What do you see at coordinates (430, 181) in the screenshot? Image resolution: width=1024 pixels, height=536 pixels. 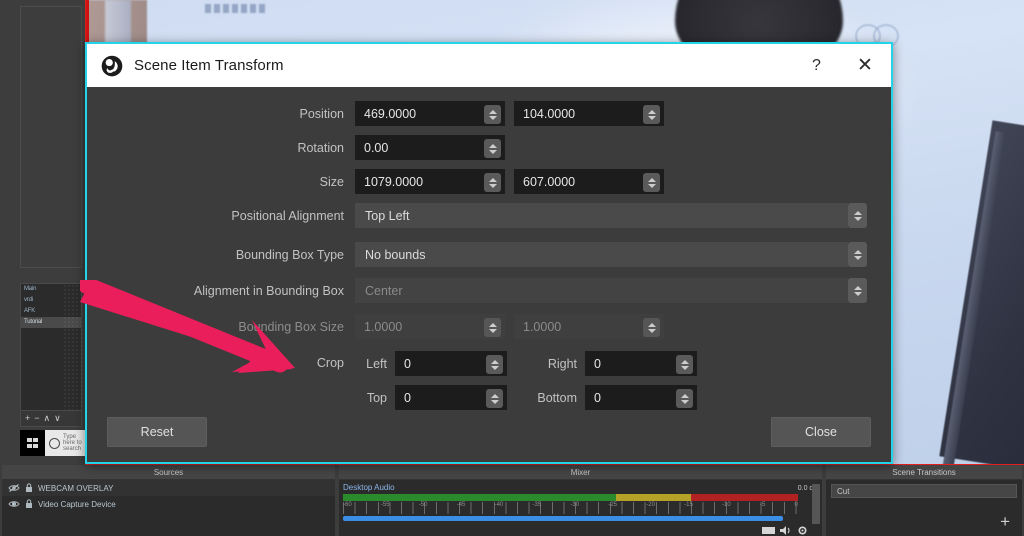 I see `size-width-input: 1079.0000` at bounding box center [430, 181].